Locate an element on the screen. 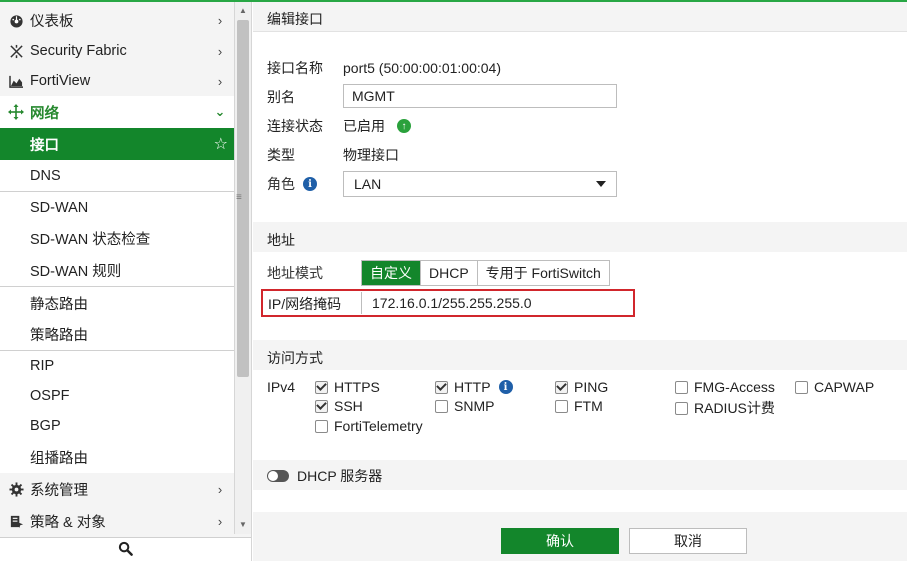 The height and width of the screenshot is (561, 907). page-header: 编辑接口 is located at coordinates (580, 17).